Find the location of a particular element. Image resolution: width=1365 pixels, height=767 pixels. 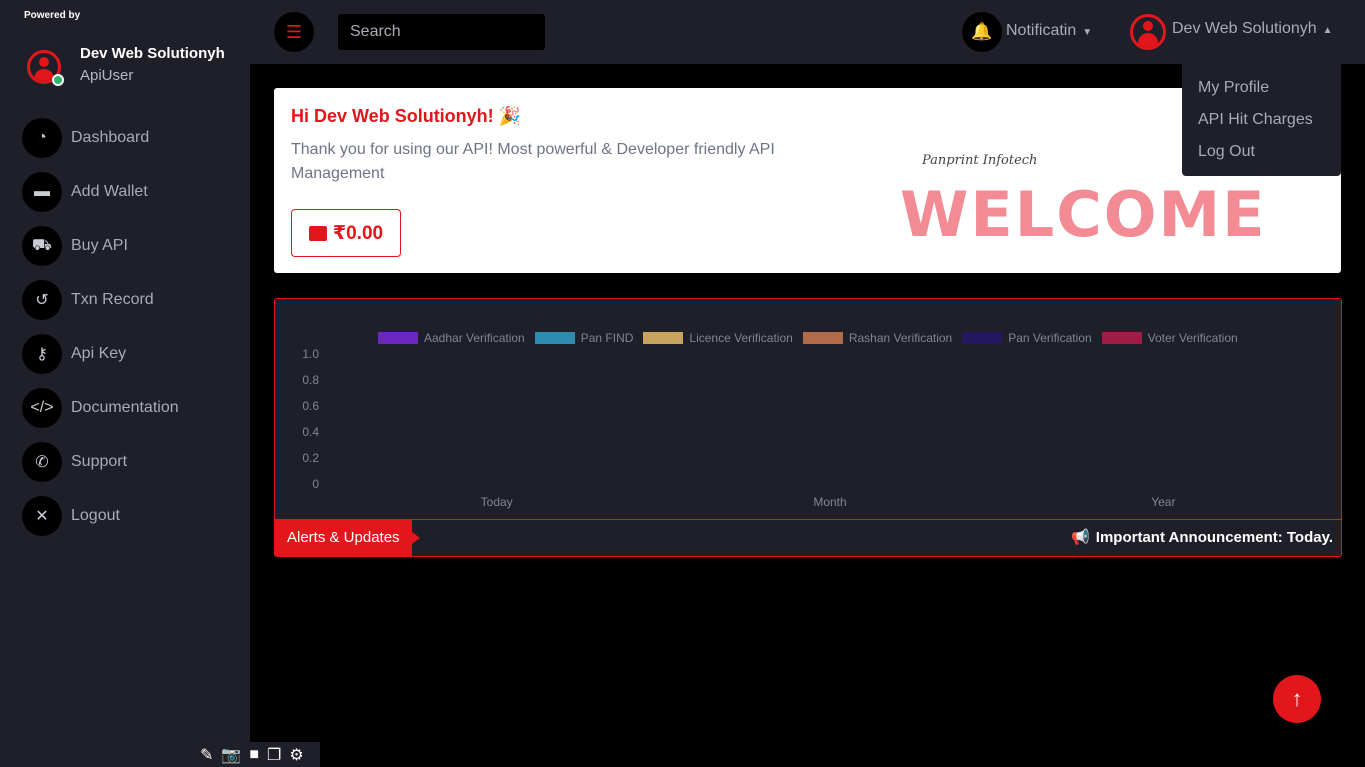

sidebar-item-api-key: ⚷ Api Key is located at coordinates (100, 354).